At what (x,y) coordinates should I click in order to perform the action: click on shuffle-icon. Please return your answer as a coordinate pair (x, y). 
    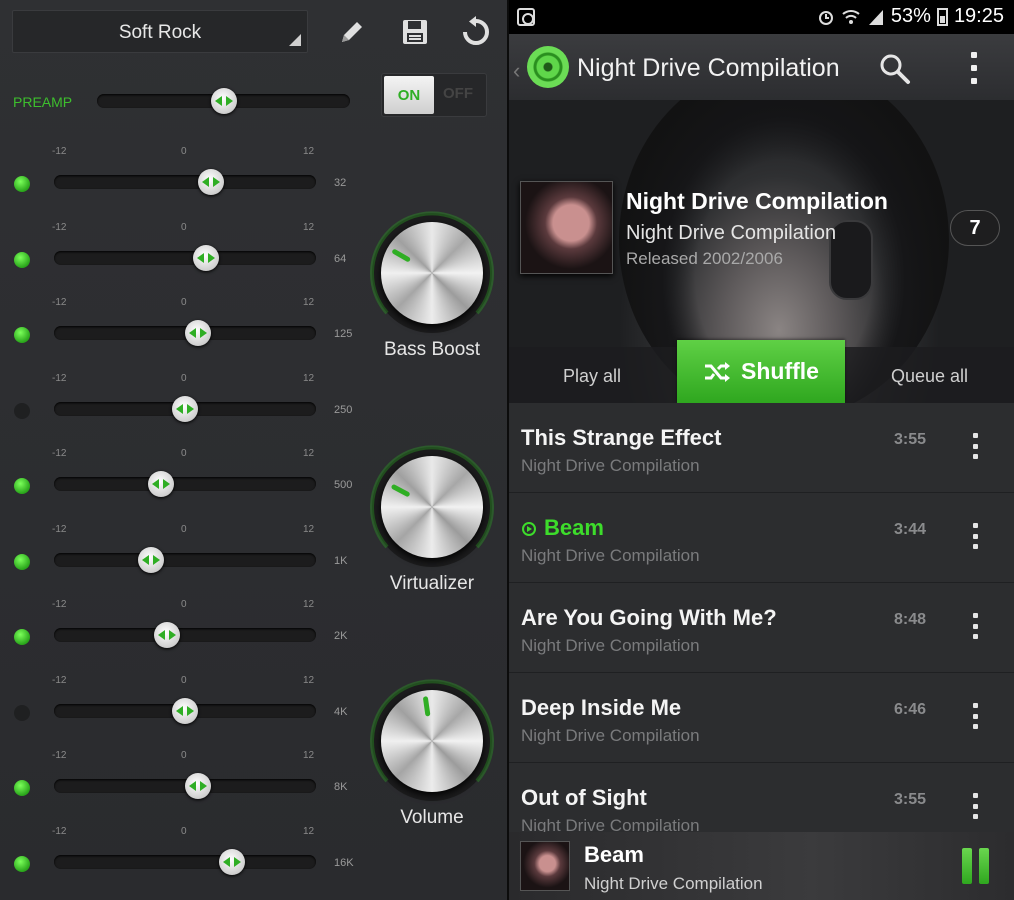
    Looking at the image, I should click on (718, 371).